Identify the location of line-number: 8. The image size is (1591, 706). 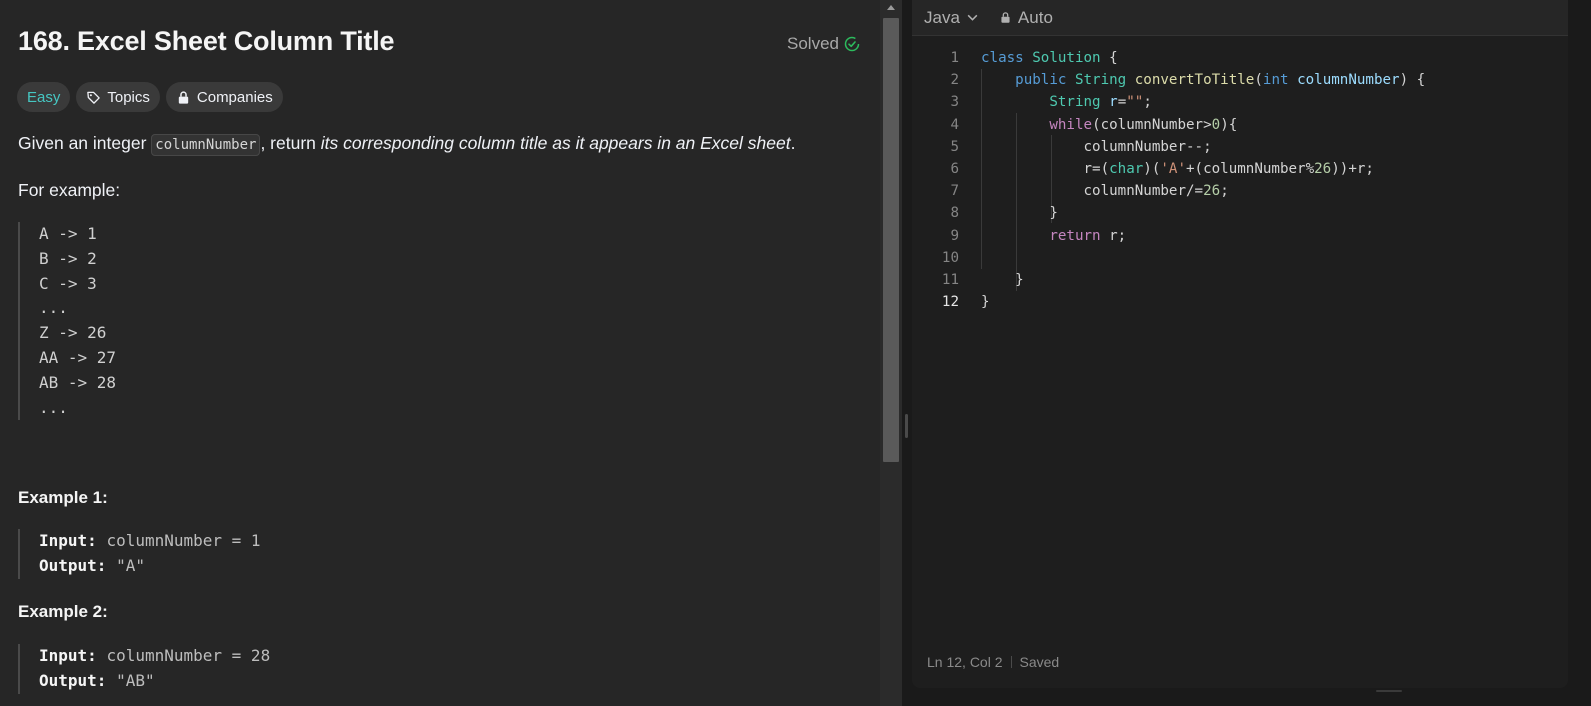
(954, 213).